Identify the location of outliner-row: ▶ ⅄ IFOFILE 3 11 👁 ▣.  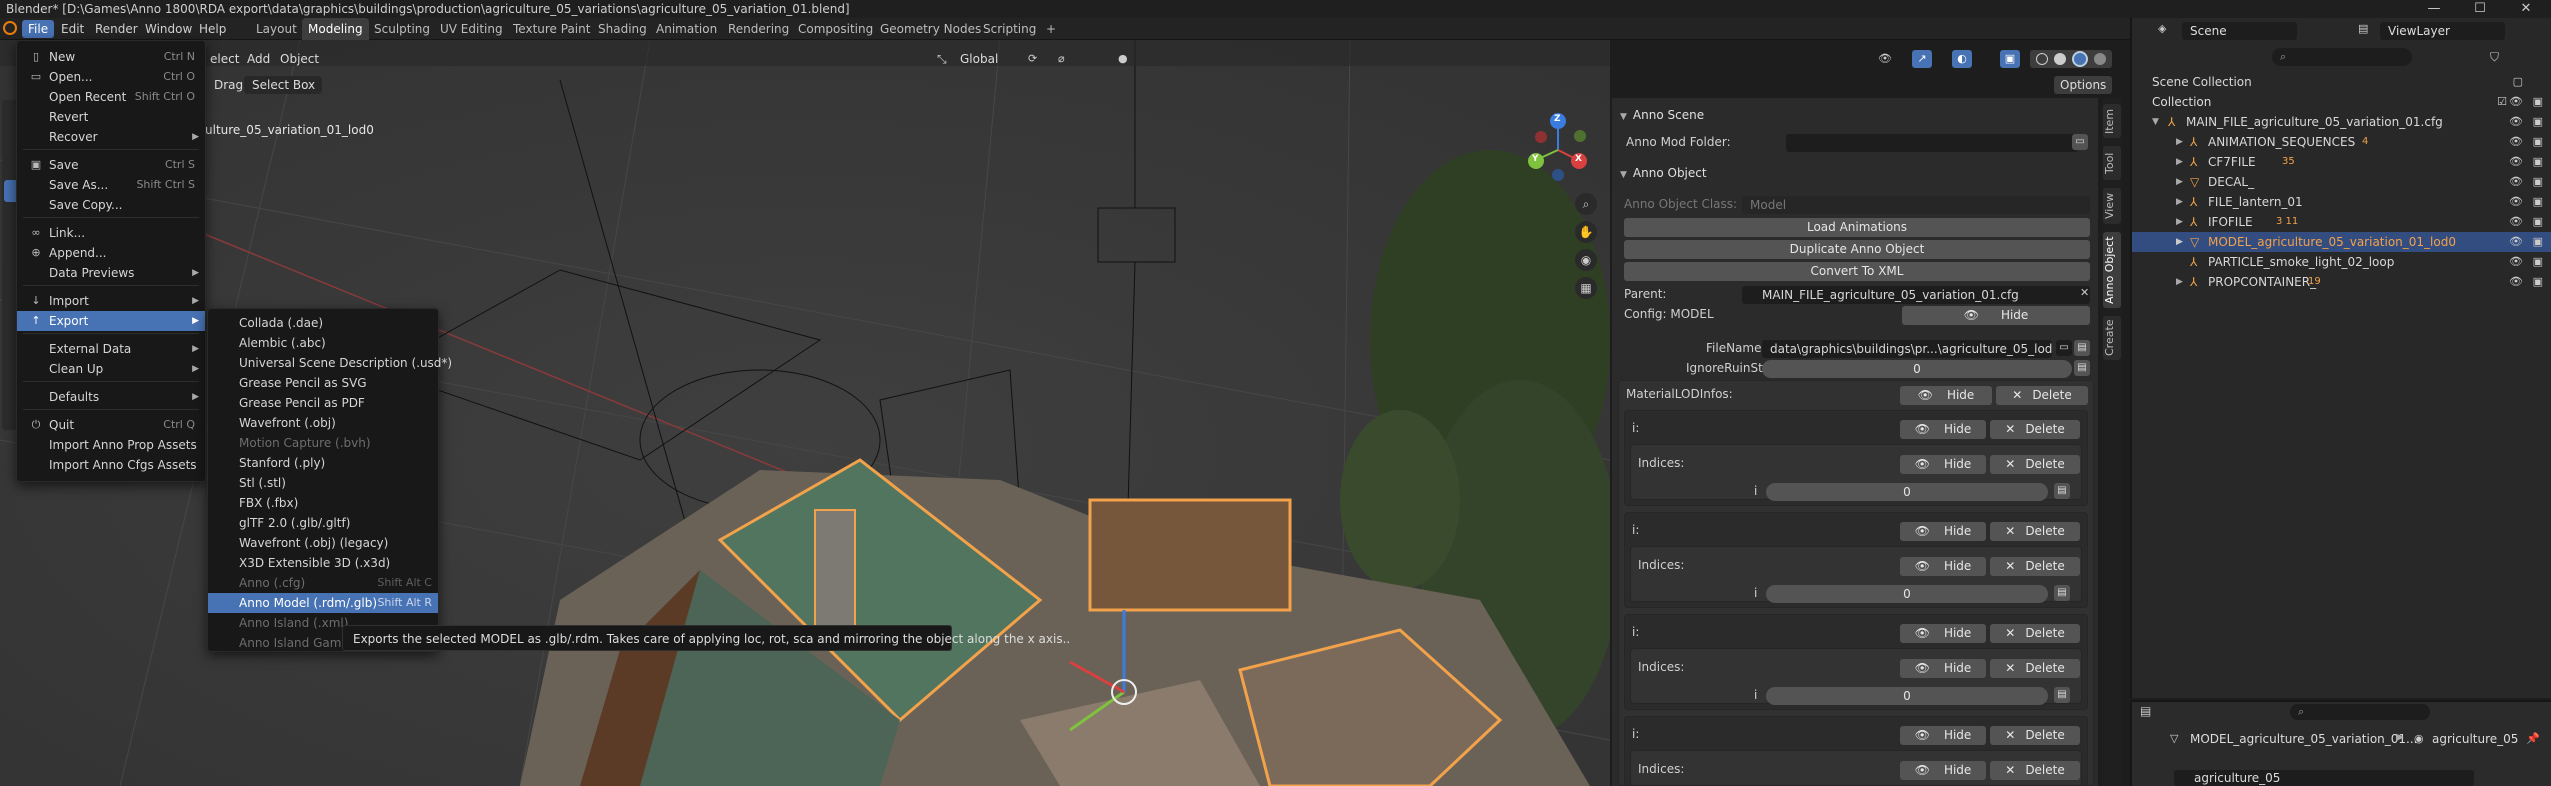
(2341, 222).